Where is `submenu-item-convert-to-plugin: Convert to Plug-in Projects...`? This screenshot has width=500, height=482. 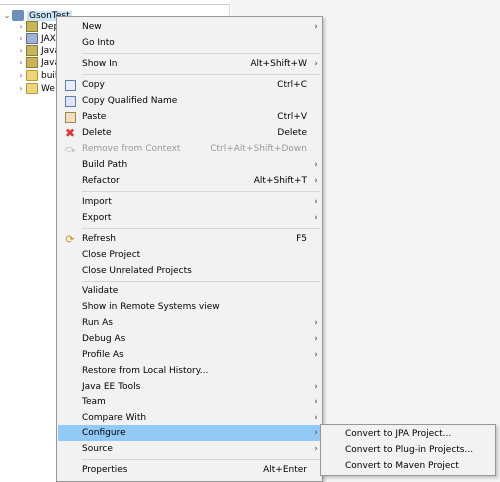
submenu-item-convert-to-plugin: Convert to Plug-in Projects... is located at coordinates (408, 450).